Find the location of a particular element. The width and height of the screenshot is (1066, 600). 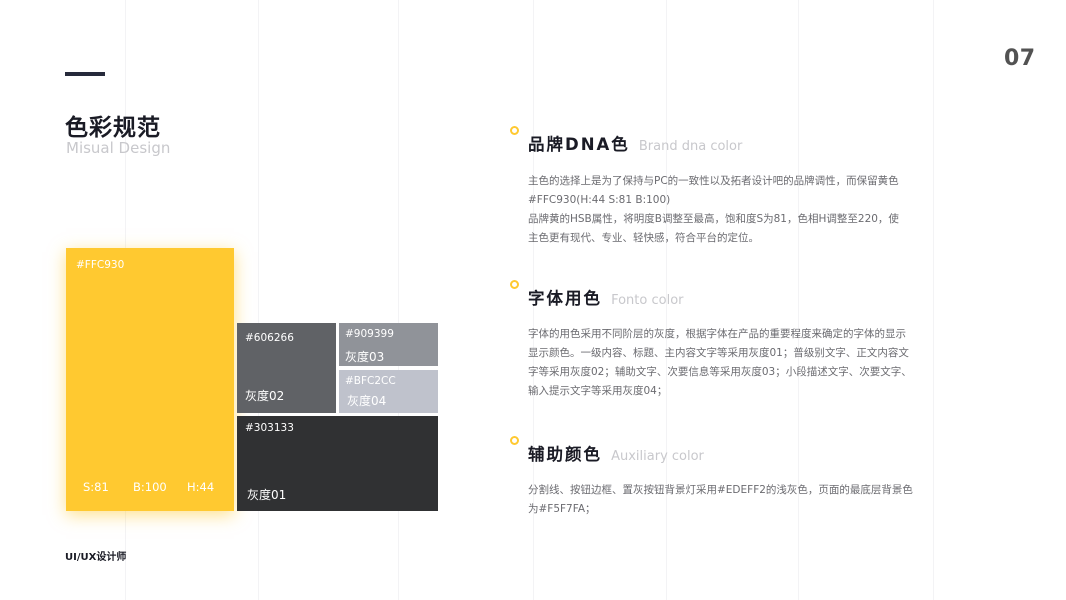

page-number: 07 is located at coordinates (1020, 58).